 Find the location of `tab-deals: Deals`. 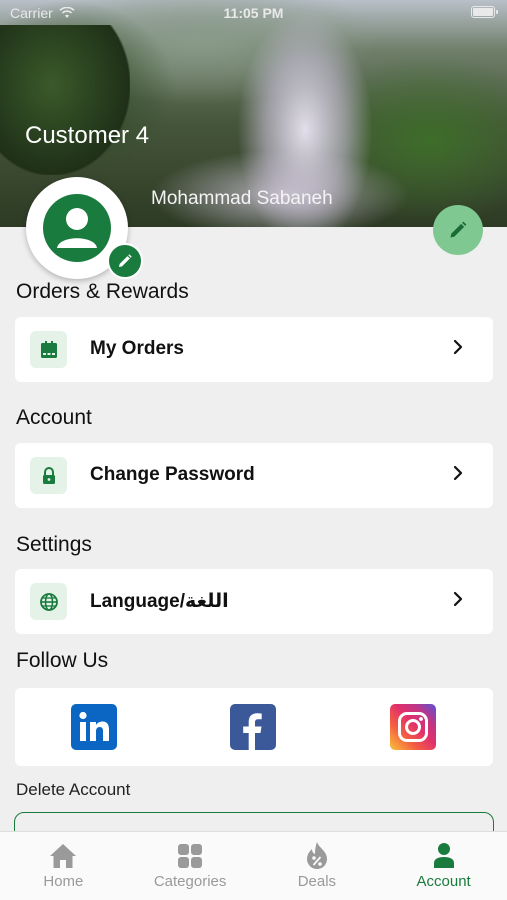

tab-deals: Deals is located at coordinates (317, 866).